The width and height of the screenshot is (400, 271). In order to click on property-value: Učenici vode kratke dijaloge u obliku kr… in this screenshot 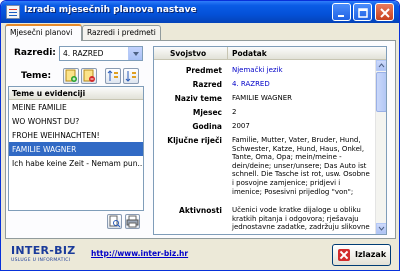, I will do `click(301, 219)`.